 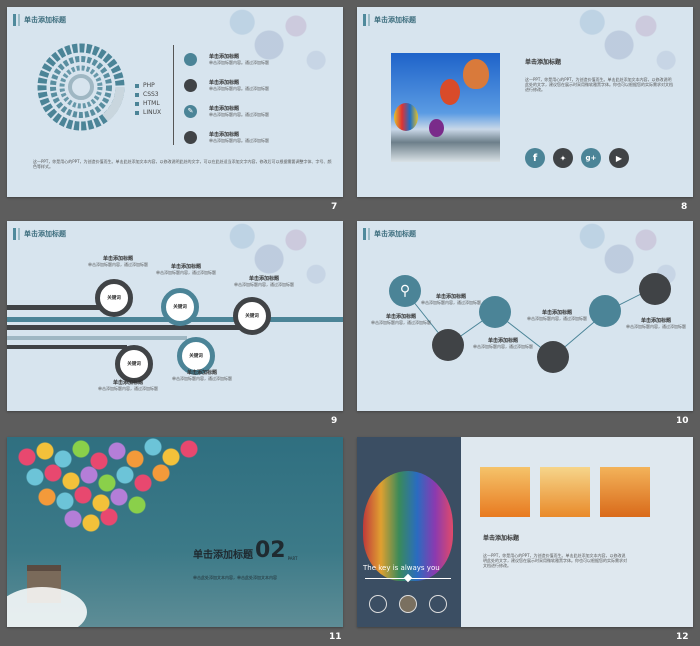 What do you see at coordinates (270, 550) in the screenshot?
I see `part-number: 02` at bounding box center [270, 550].